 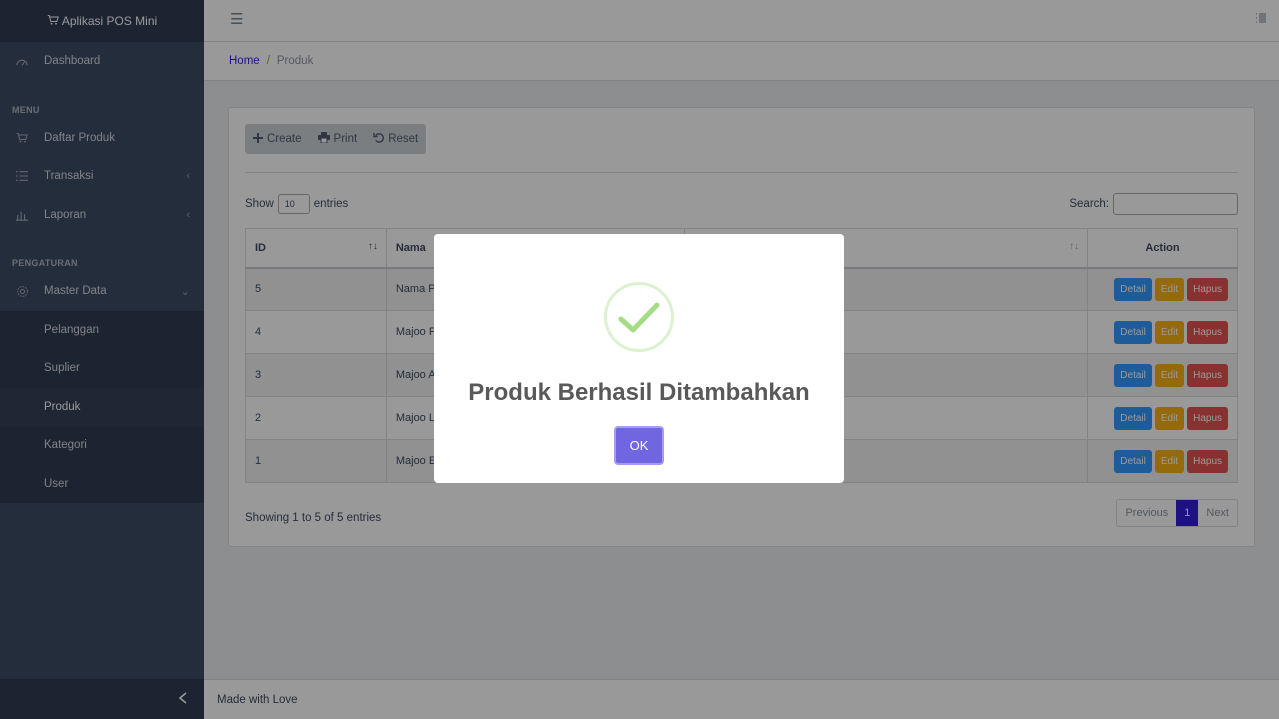 I want to click on success-dialog: Produk Berhasil Ditambahkan OK, so click(x=639, y=358).